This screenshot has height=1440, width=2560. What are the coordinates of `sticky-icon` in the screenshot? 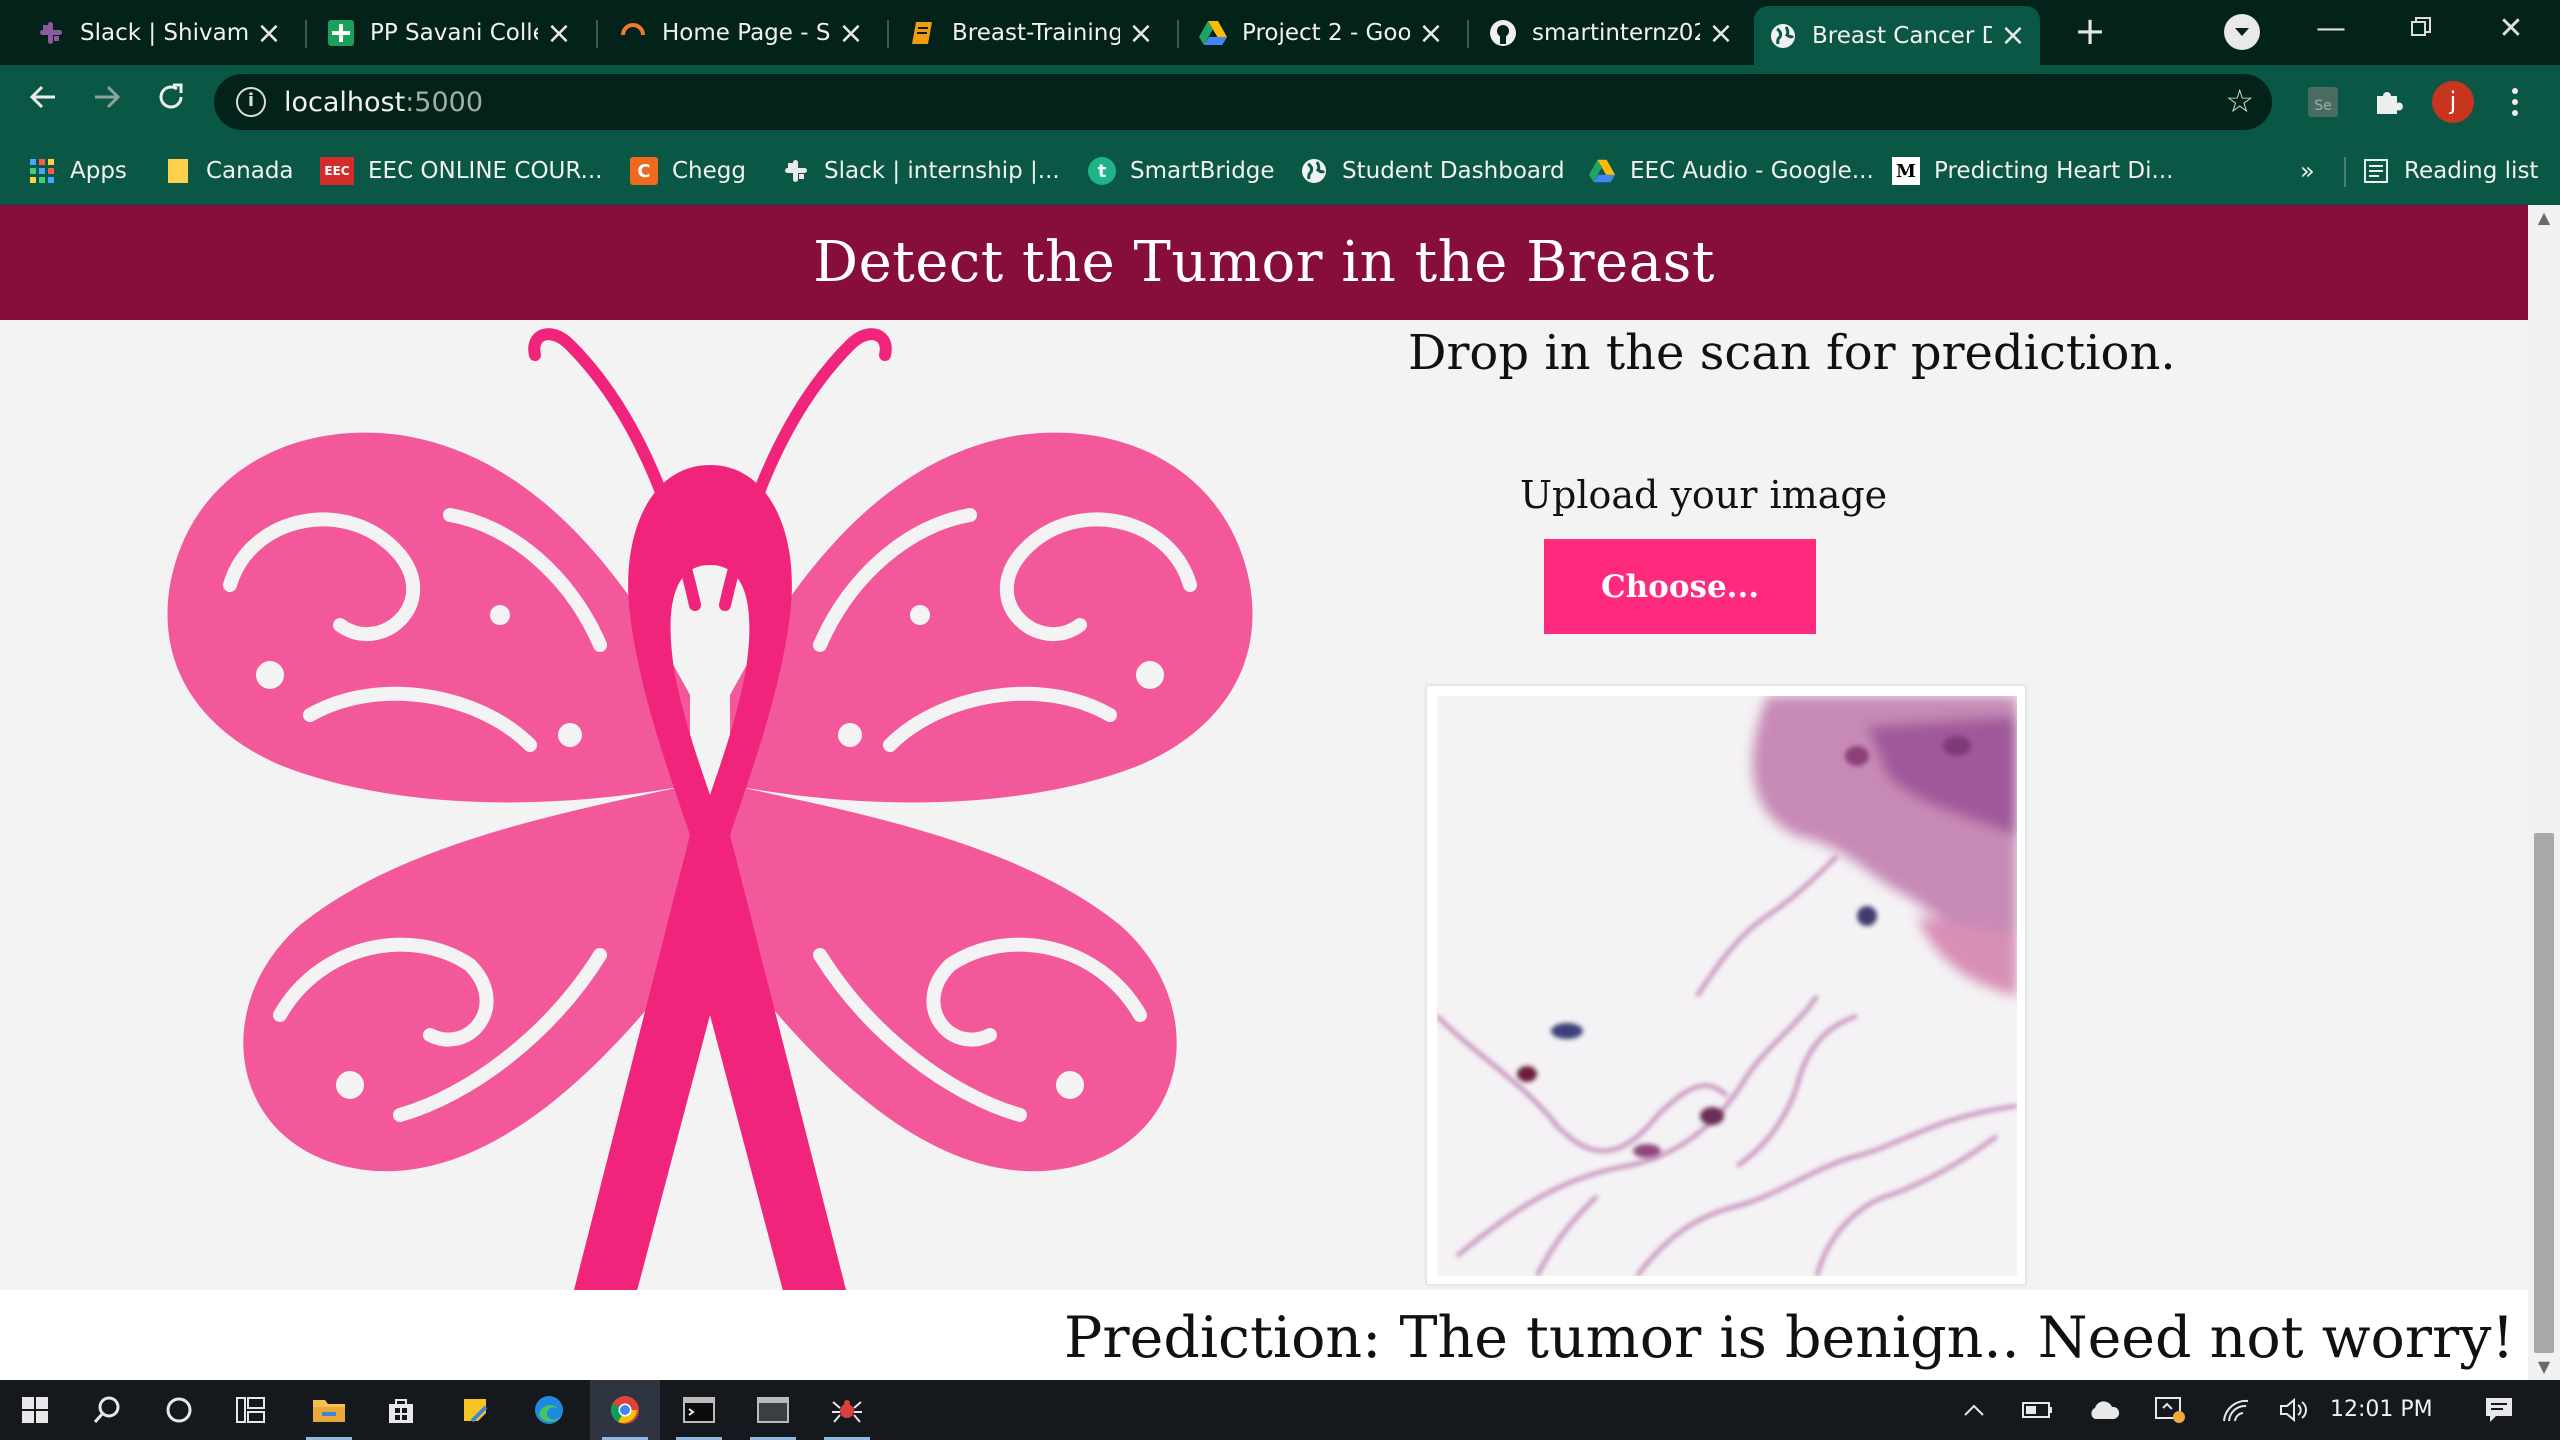 It's located at (475, 1410).